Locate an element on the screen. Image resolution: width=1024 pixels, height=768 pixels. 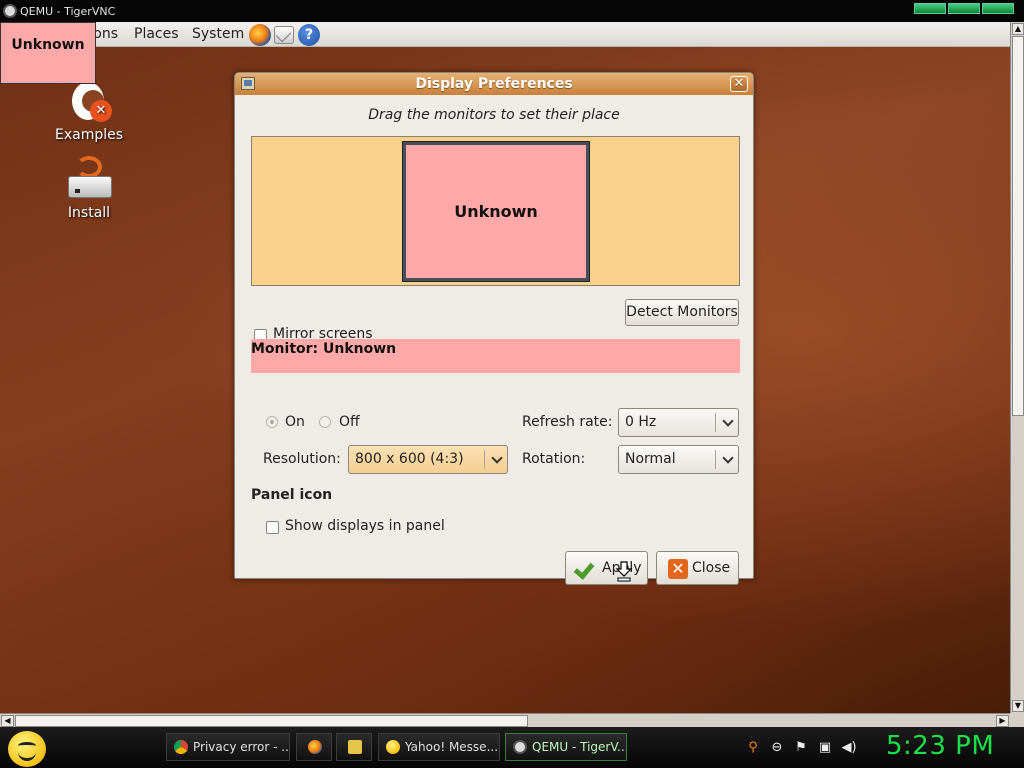
scroll-left-icon: ◀ is located at coordinates (7, 721).